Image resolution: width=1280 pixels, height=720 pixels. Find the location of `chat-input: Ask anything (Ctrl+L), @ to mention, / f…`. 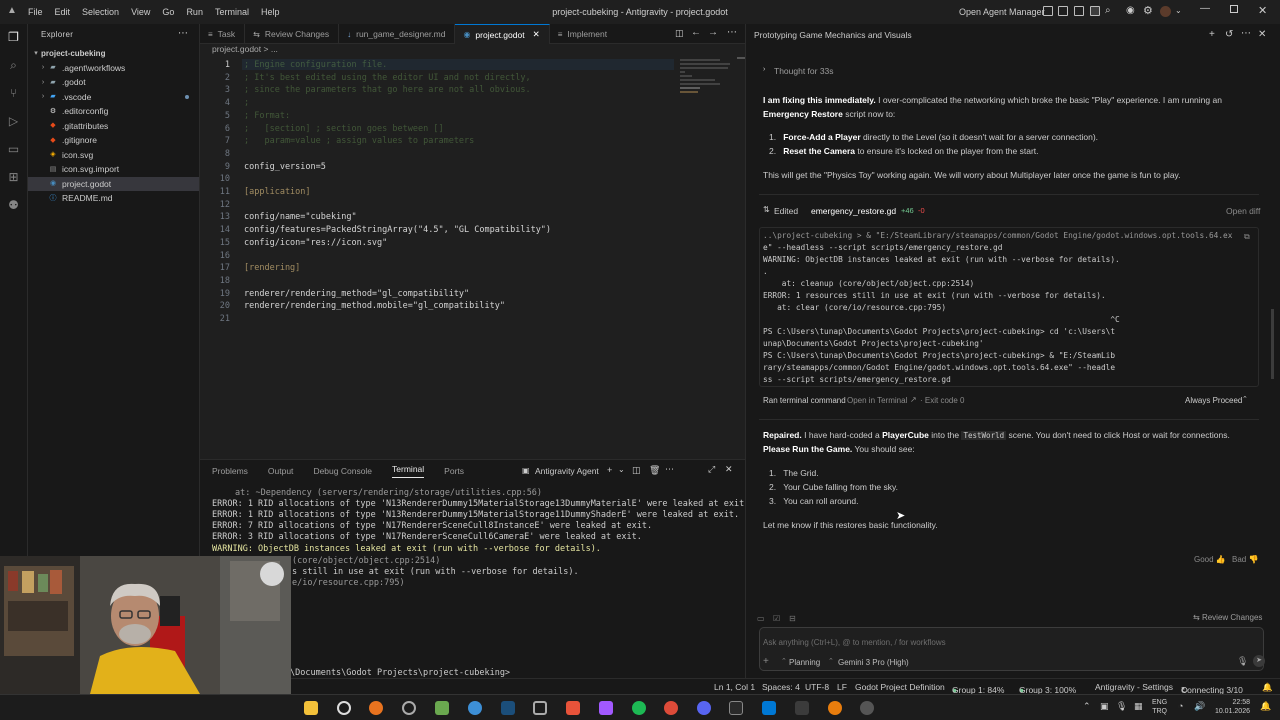

chat-input: Ask anything (Ctrl+L), @ to mention, / f… is located at coordinates (1012, 649).